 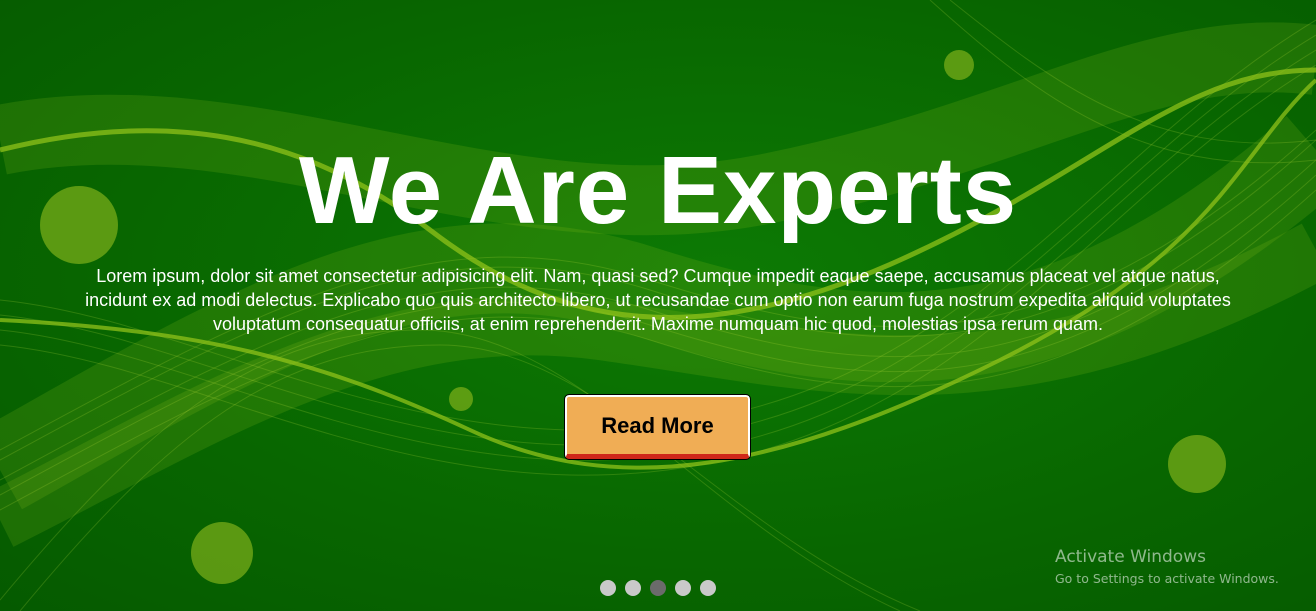 What do you see at coordinates (1130, 557) in the screenshot?
I see `watermark-title: Activate Windows` at bounding box center [1130, 557].